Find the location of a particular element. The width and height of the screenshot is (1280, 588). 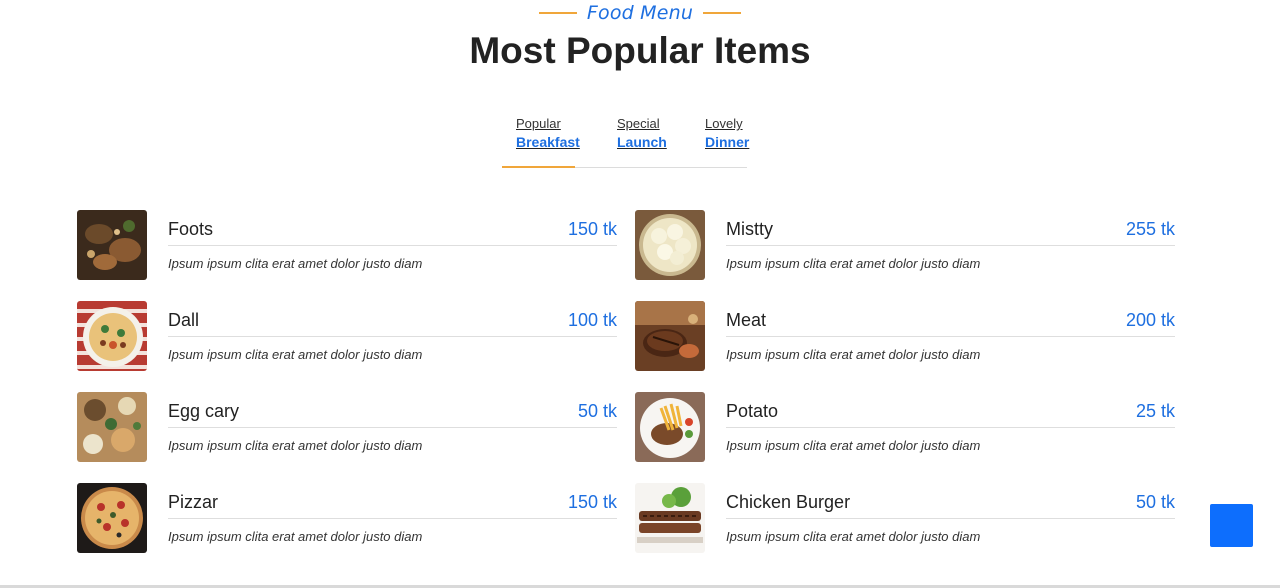

tab-launch: Special Launch is located at coordinates (642, 134).